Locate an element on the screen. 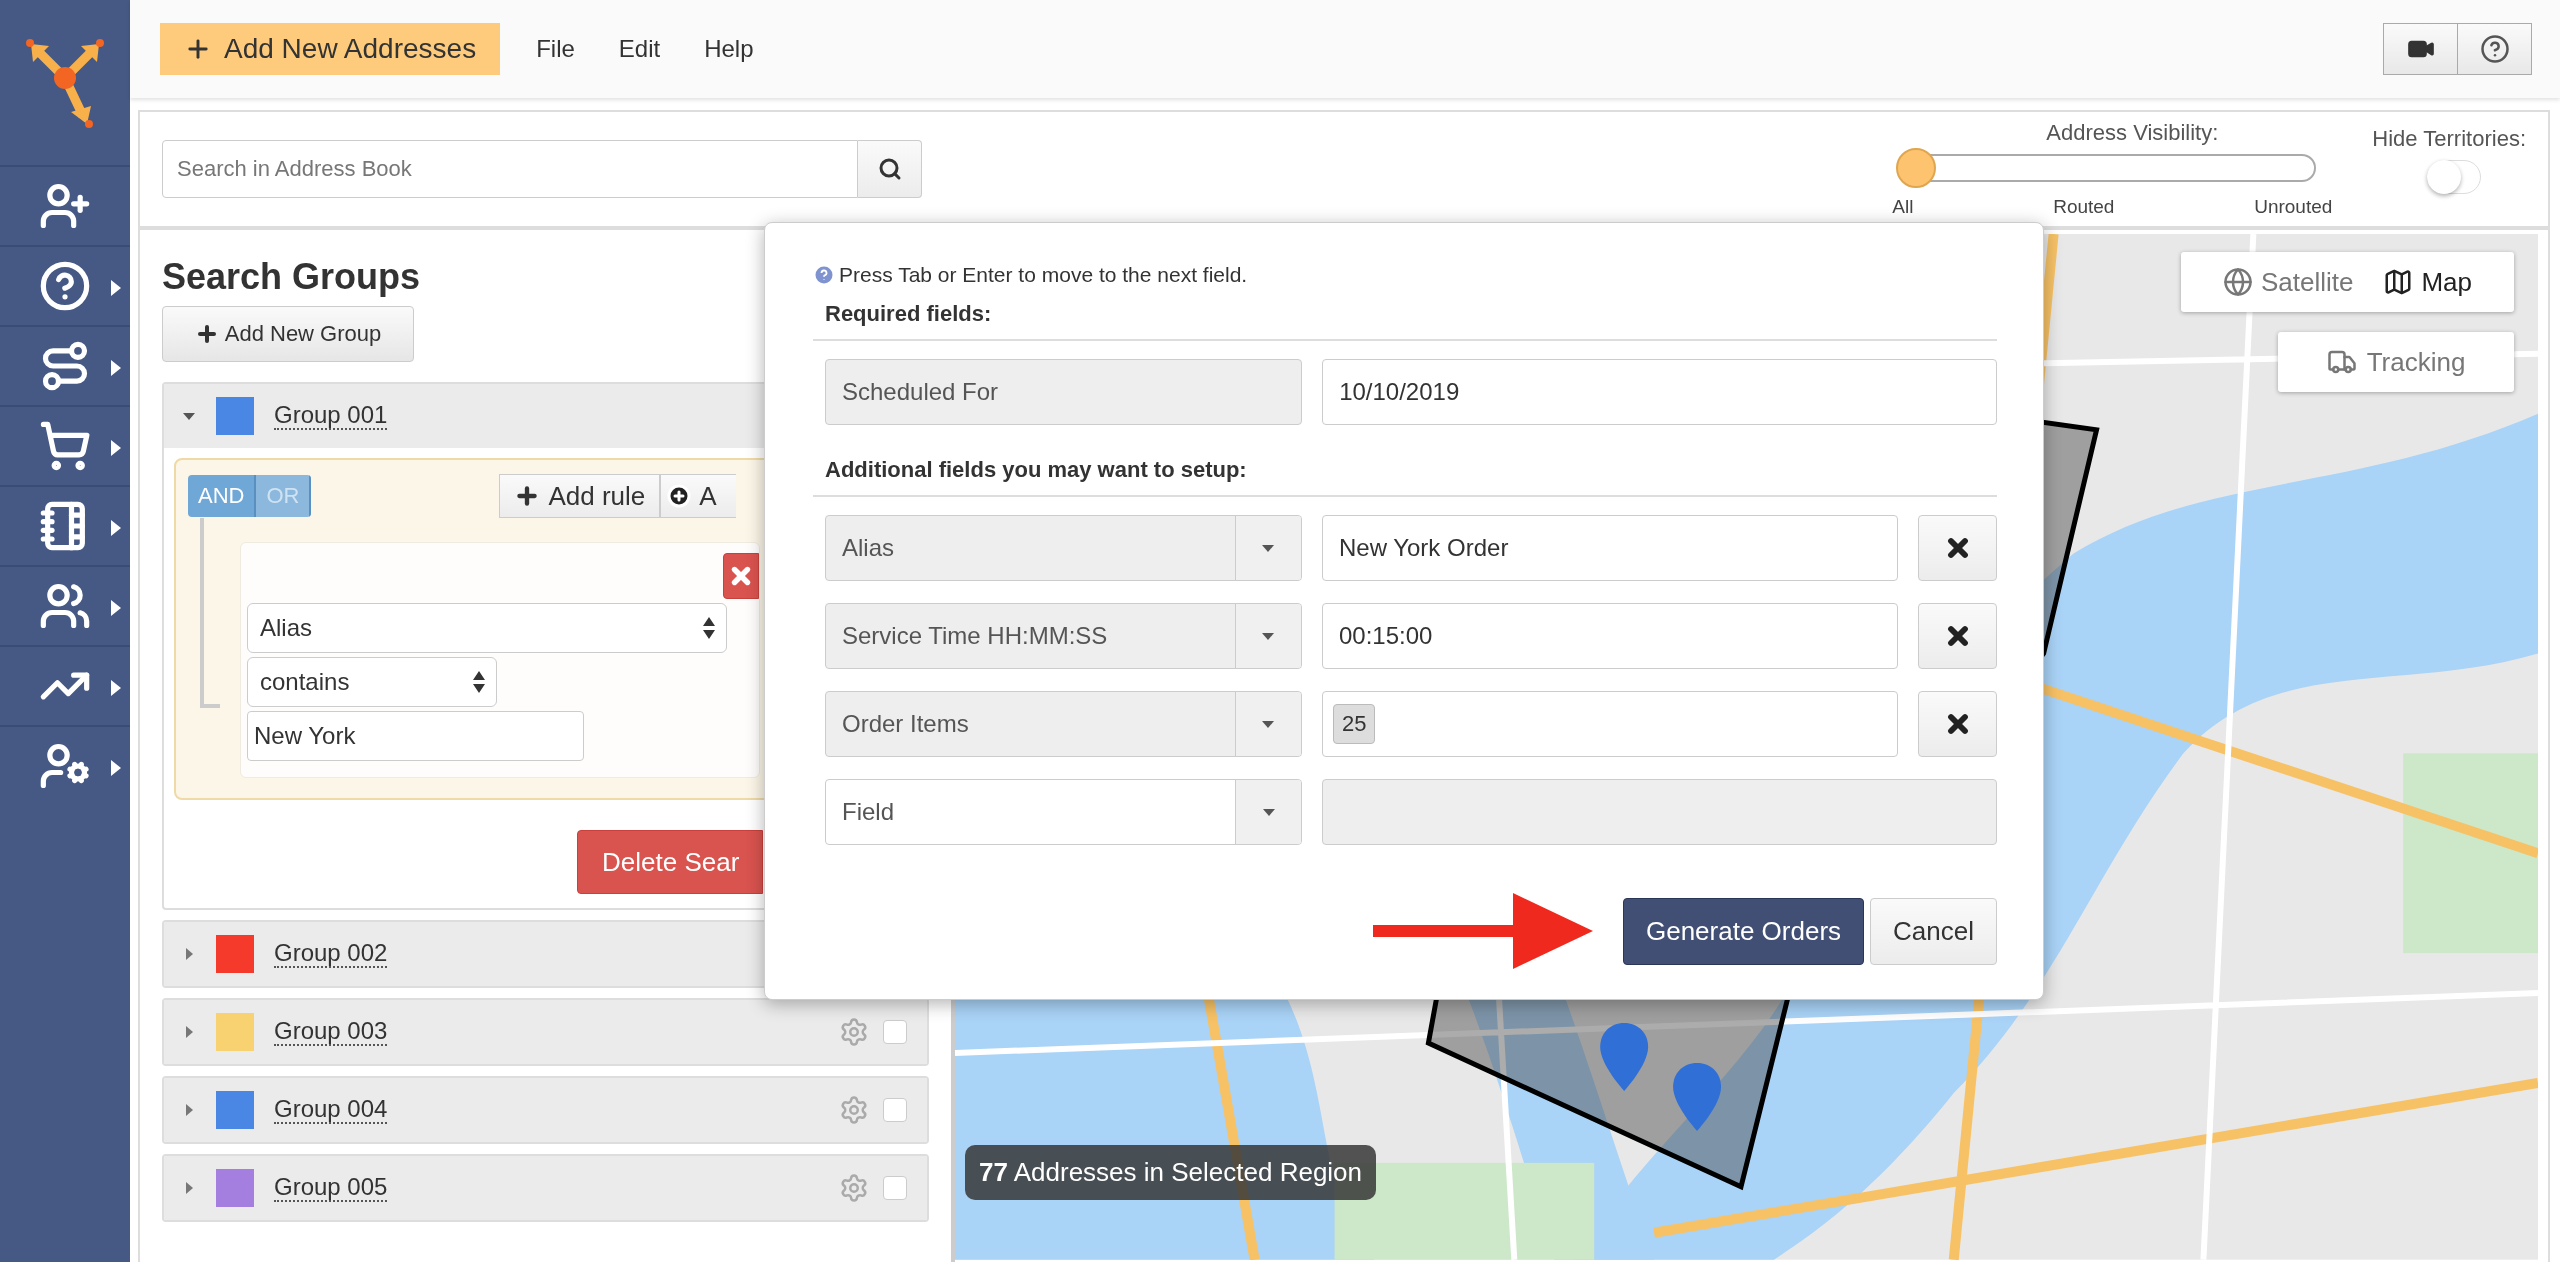 The image size is (2560, 1262). video-button is located at coordinates (2420, 49).